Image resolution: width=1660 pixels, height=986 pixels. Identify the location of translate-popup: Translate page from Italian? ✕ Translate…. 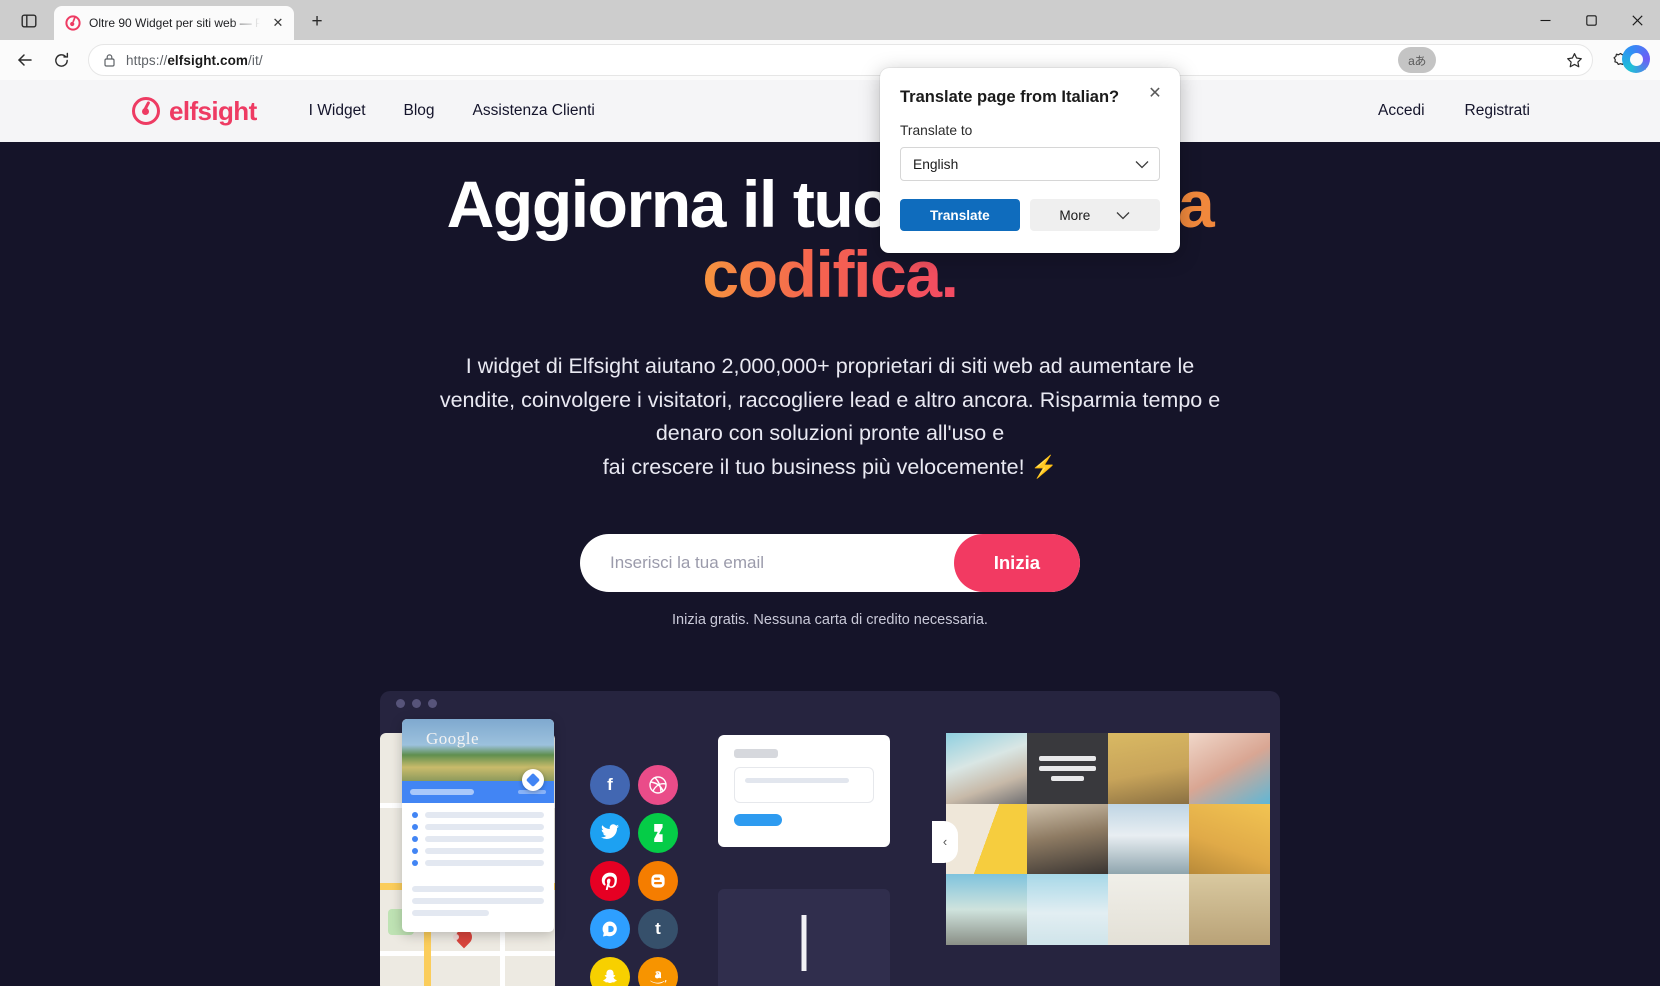
(1030, 160).